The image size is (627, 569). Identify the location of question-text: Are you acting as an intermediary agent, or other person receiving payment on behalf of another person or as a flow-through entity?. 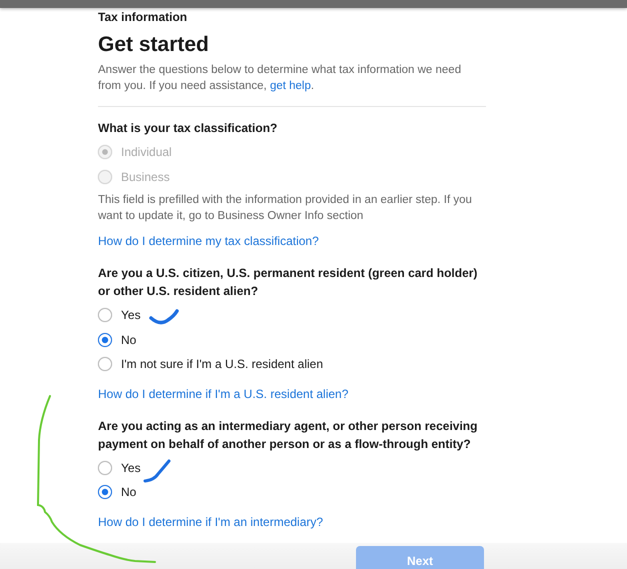
(288, 435).